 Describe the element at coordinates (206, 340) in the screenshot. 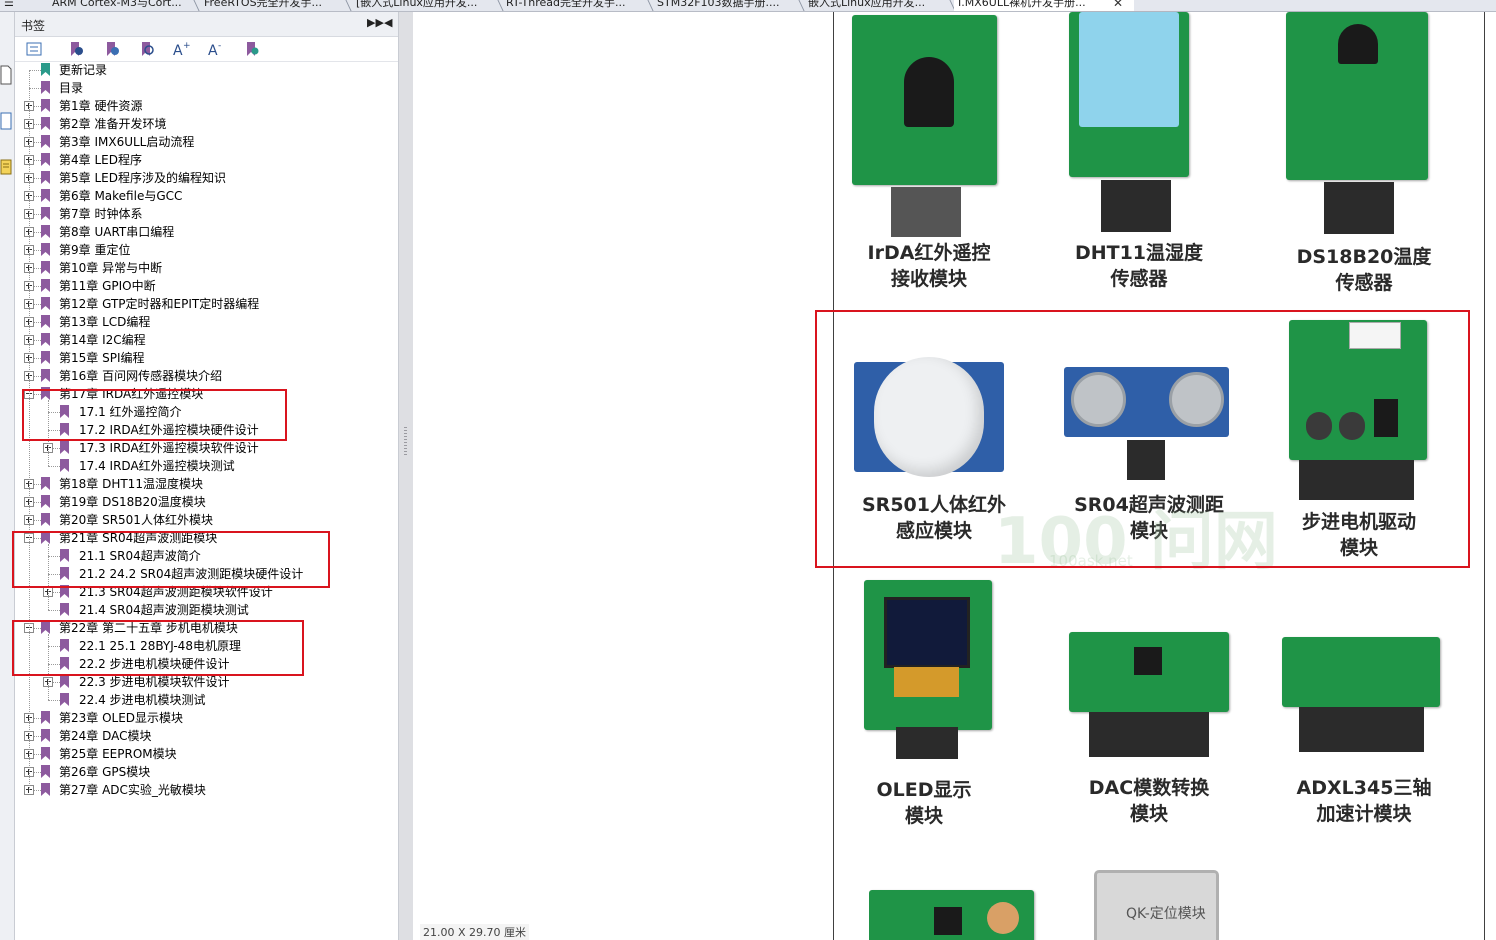

I see `bookmark-item: 第14章 I2C编程` at that location.